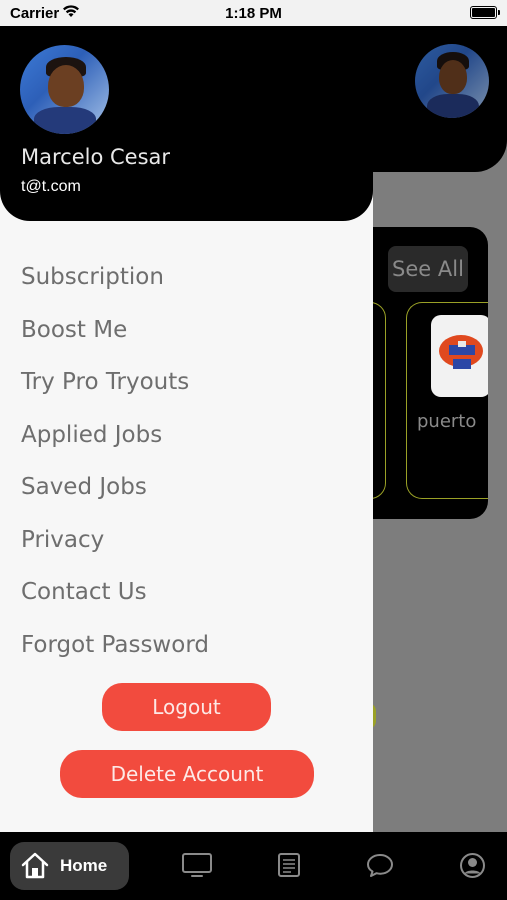 The width and height of the screenshot is (507, 900). What do you see at coordinates (92, 277) in the screenshot?
I see `menu-item-subscription: Subscription` at bounding box center [92, 277].